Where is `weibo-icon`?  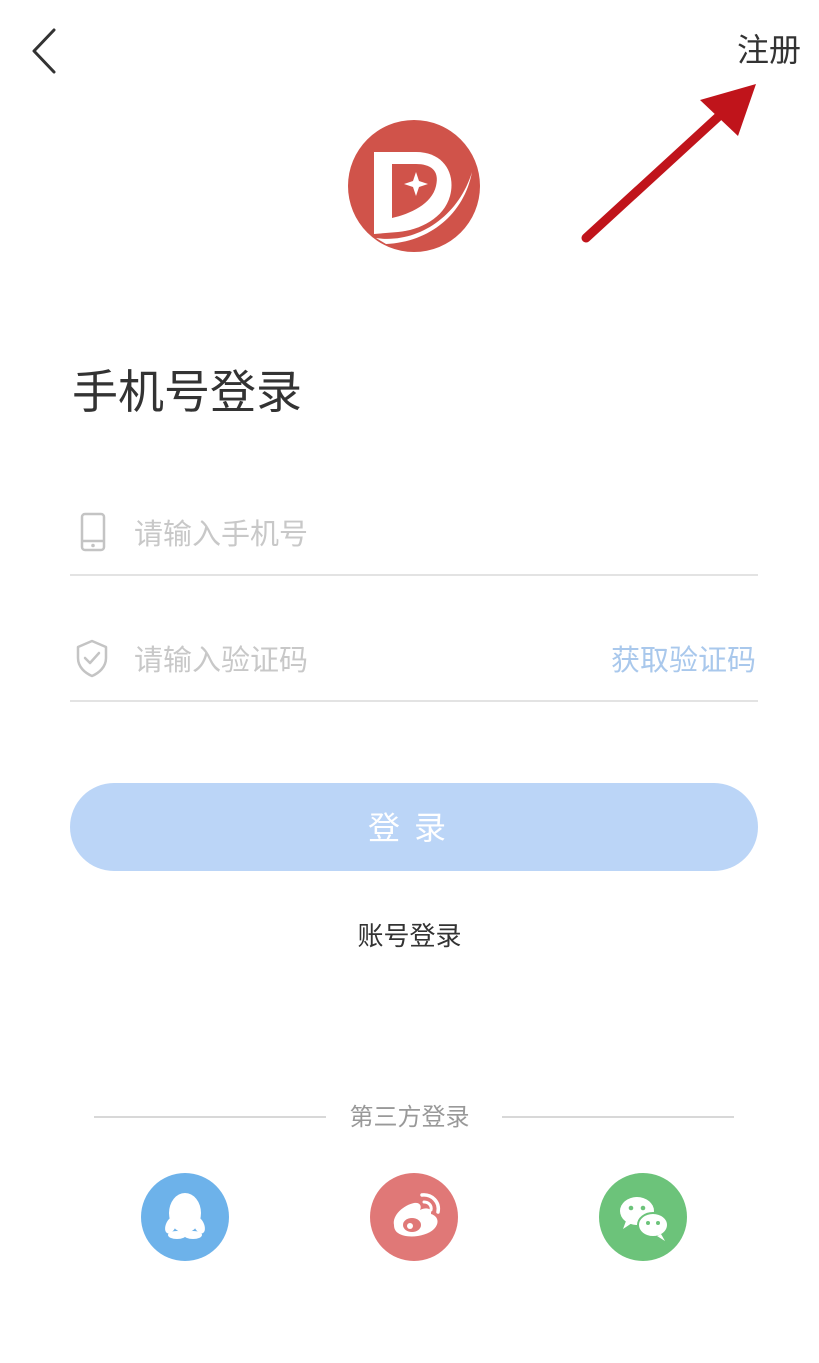 weibo-icon is located at coordinates (417, 1215).